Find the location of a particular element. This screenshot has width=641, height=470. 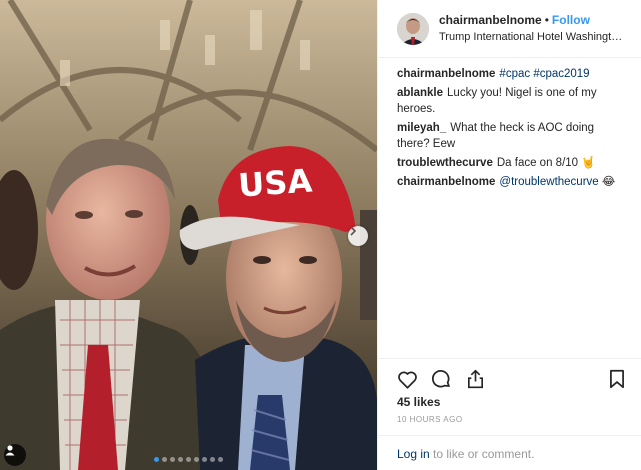

like-button is located at coordinates (407, 379).